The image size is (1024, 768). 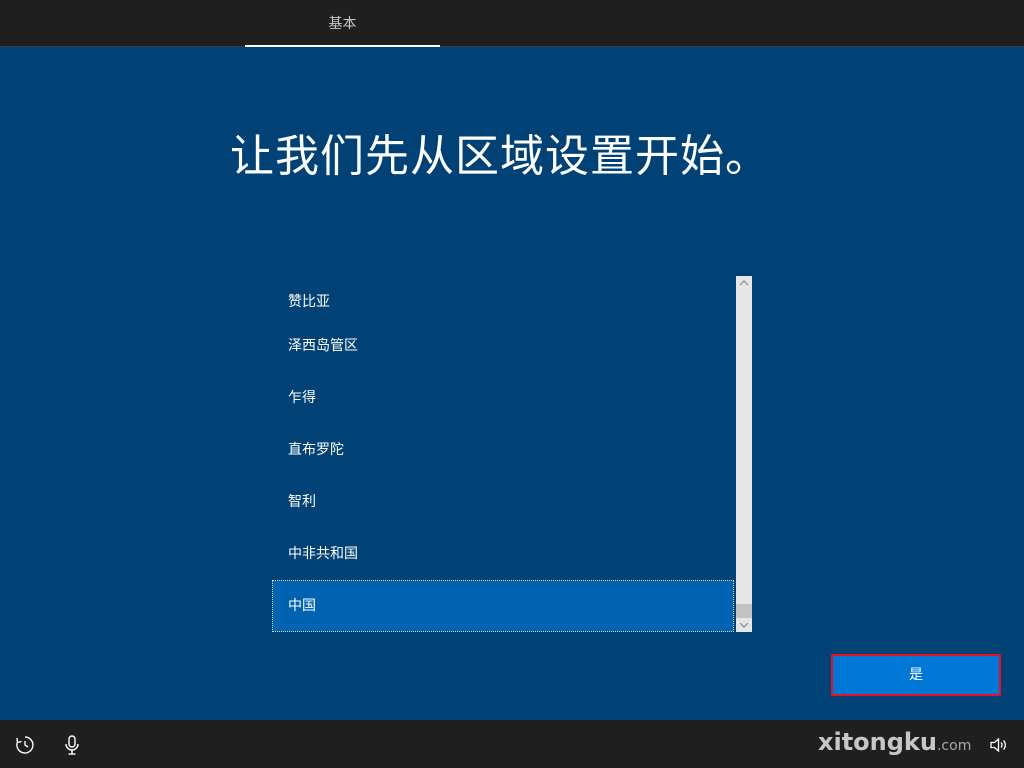 I want to click on list-item-china: 中国, so click(x=503, y=606).